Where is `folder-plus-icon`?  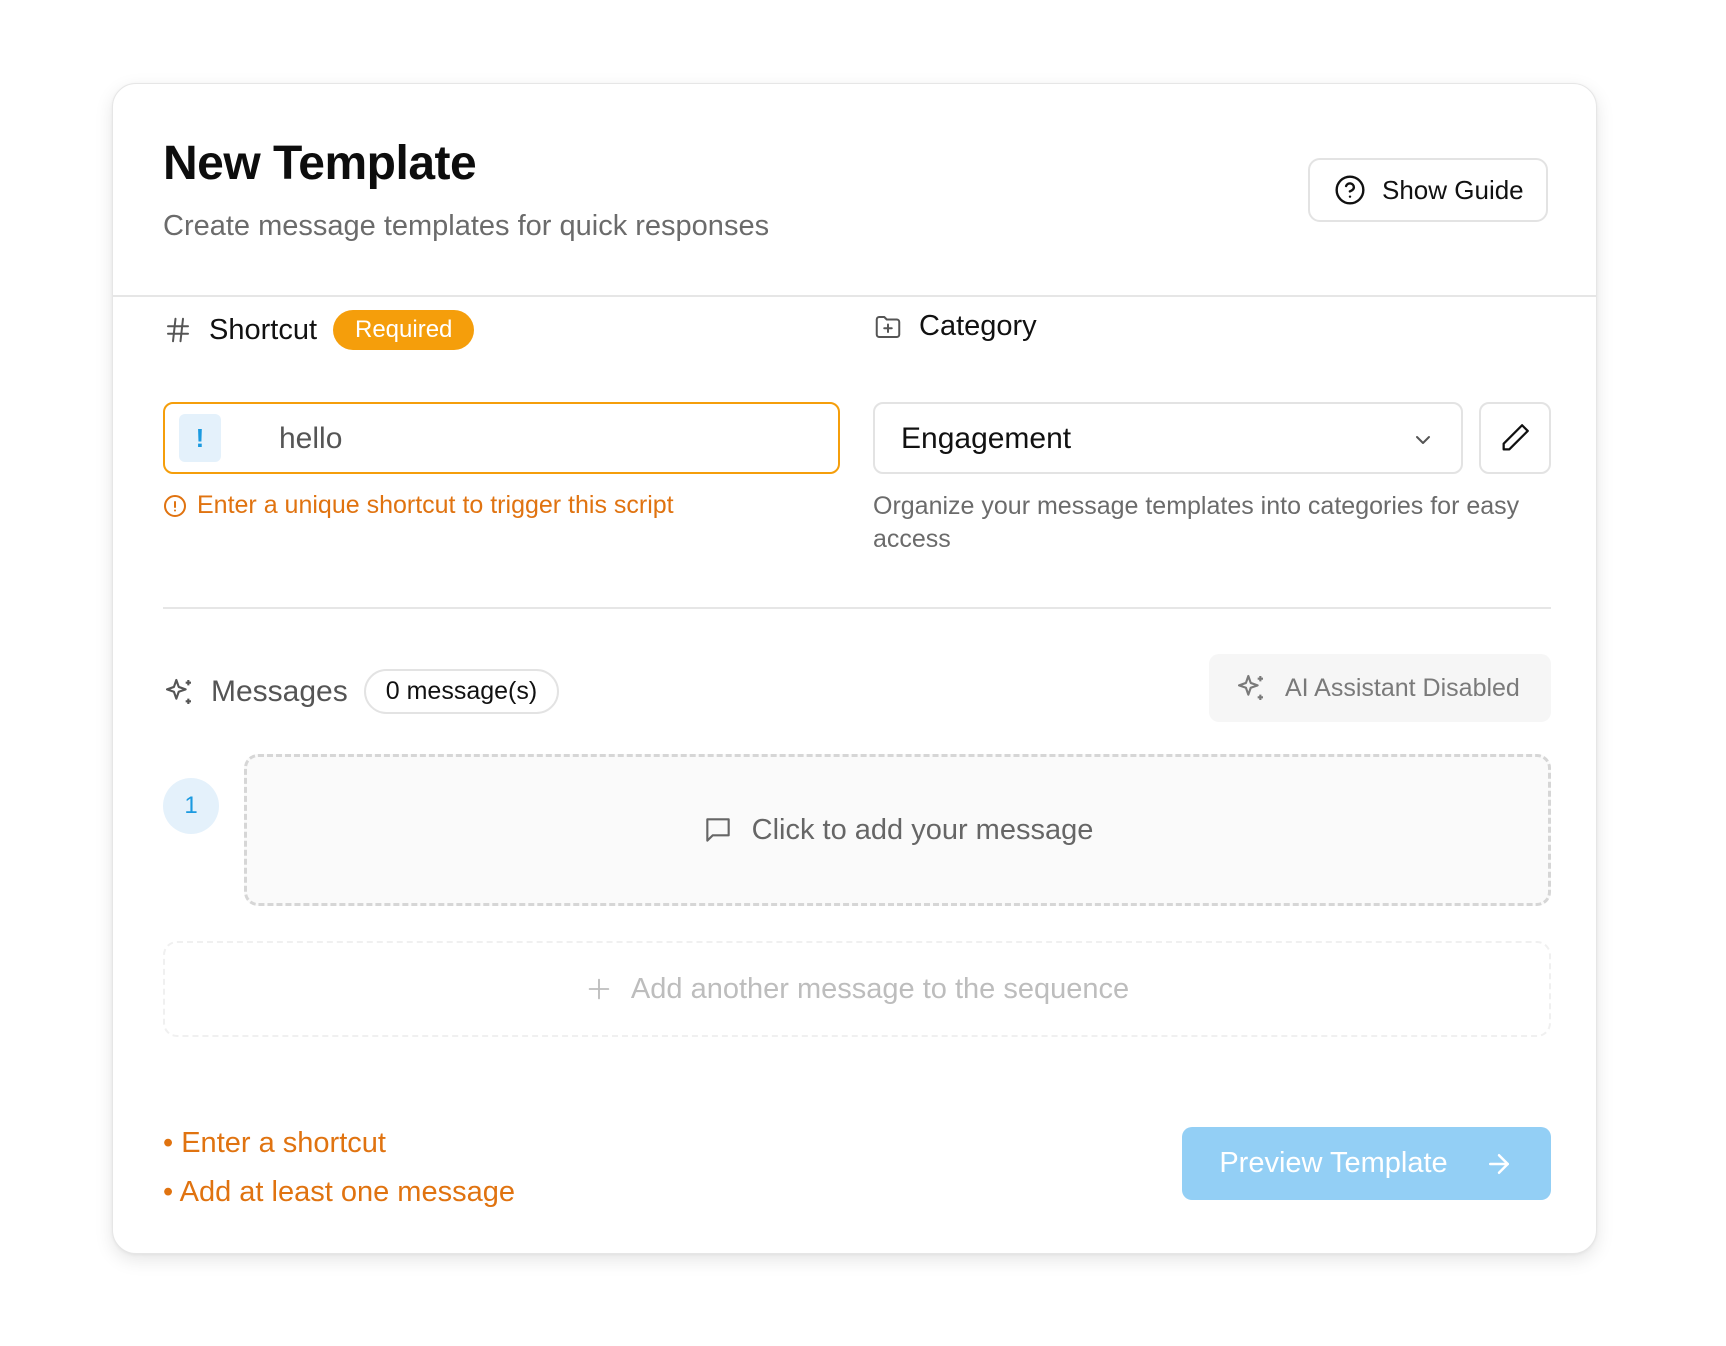 folder-plus-icon is located at coordinates (888, 326).